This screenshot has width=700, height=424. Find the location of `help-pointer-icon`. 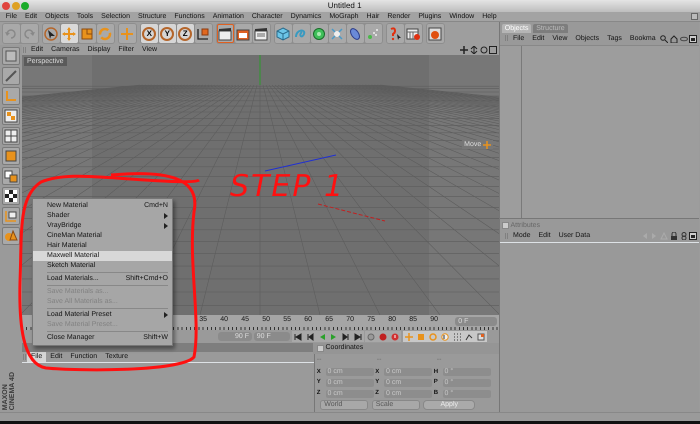

help-pointer-icon is located at coordinates (395, 33).